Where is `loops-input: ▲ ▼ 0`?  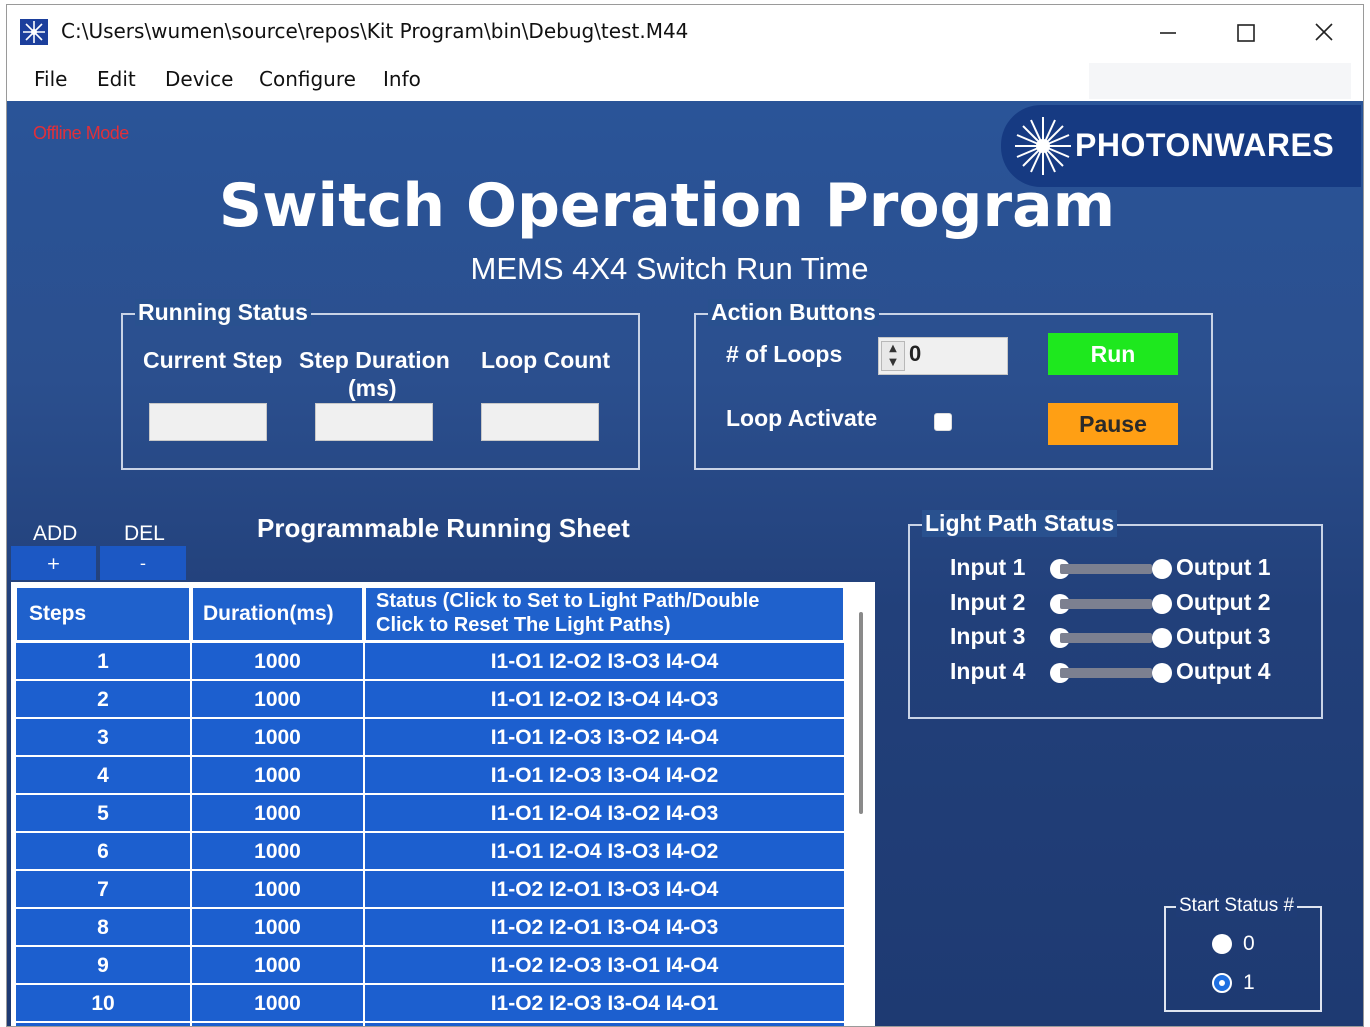 loops-input: ▲ ▼ 0 is located at coordinates (943, 356).